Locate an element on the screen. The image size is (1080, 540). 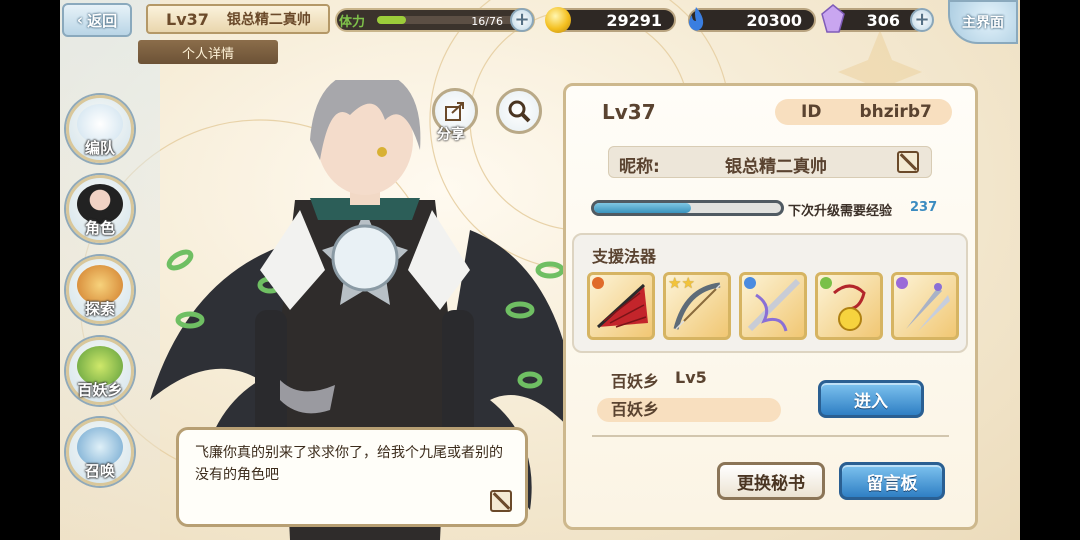
add-stamina-button: + is located at coordinates (522, 20).